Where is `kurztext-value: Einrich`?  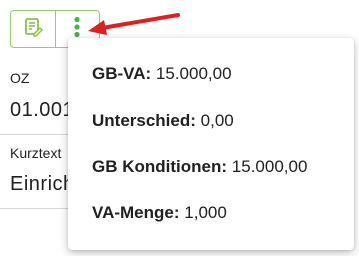
kurztext-value: Einrich is located at coordinates (42, 184).